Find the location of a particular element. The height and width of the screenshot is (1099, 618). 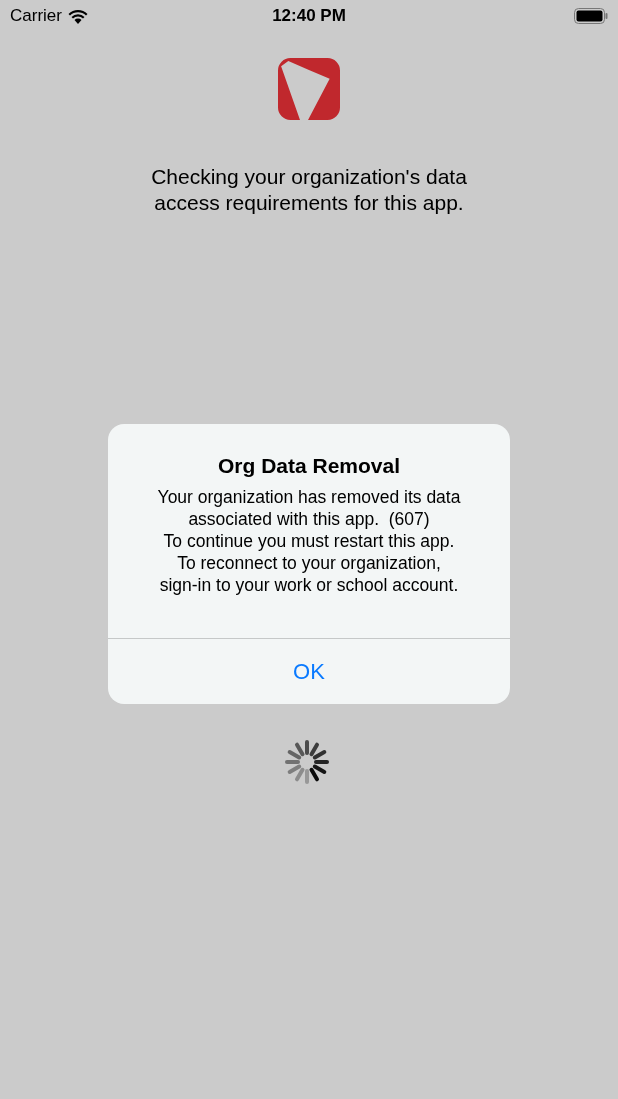

clock-time: 12:40 PM is located at coordinates (309, 16).